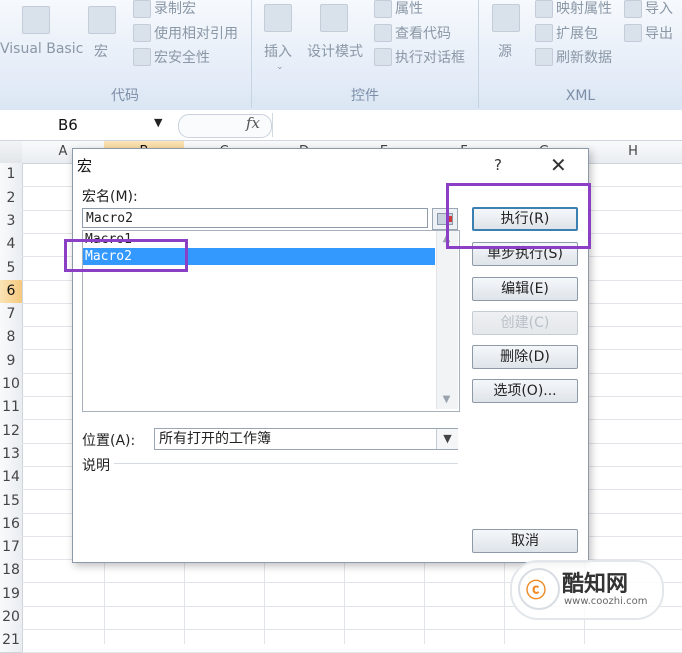 This screenshot has width=682, height=653. I want to click on row-header-8: 8, so click(11, 338).